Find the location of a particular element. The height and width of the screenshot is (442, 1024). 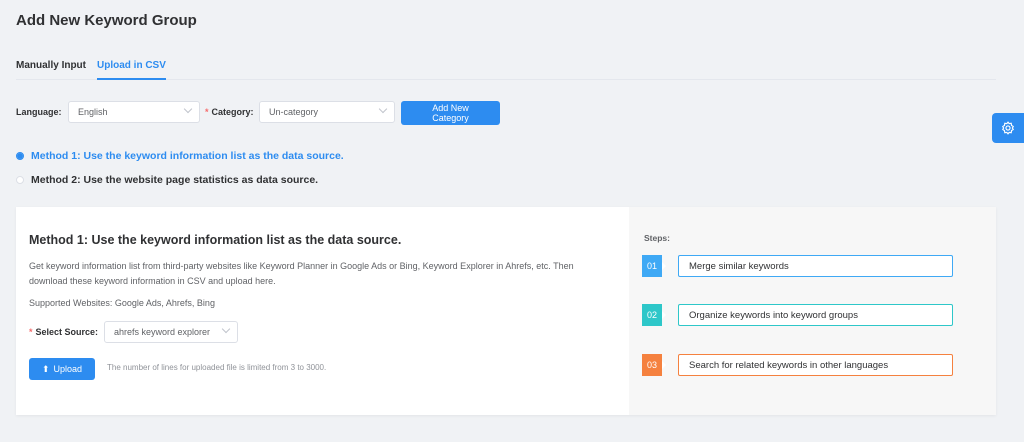

step-number-text: 02 is located at coordinates (651, 315).